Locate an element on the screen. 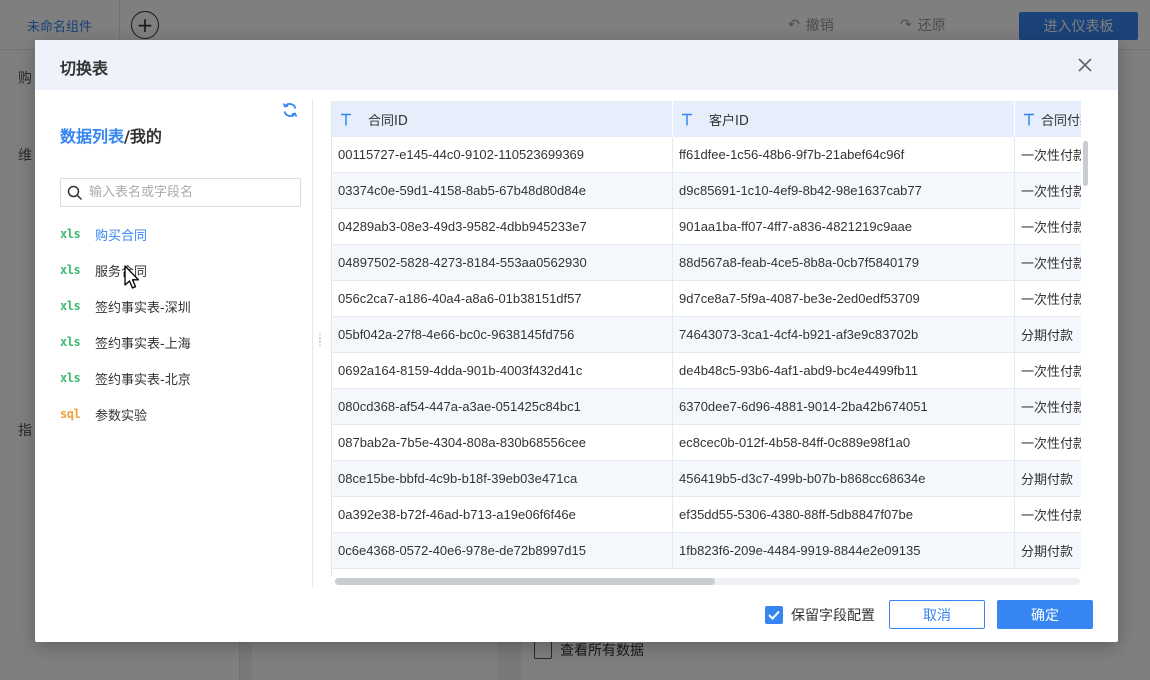  table-cell: 456419b5-d3c7-499b-b07b-b868cc68634e is located at coordinates (844, 478).